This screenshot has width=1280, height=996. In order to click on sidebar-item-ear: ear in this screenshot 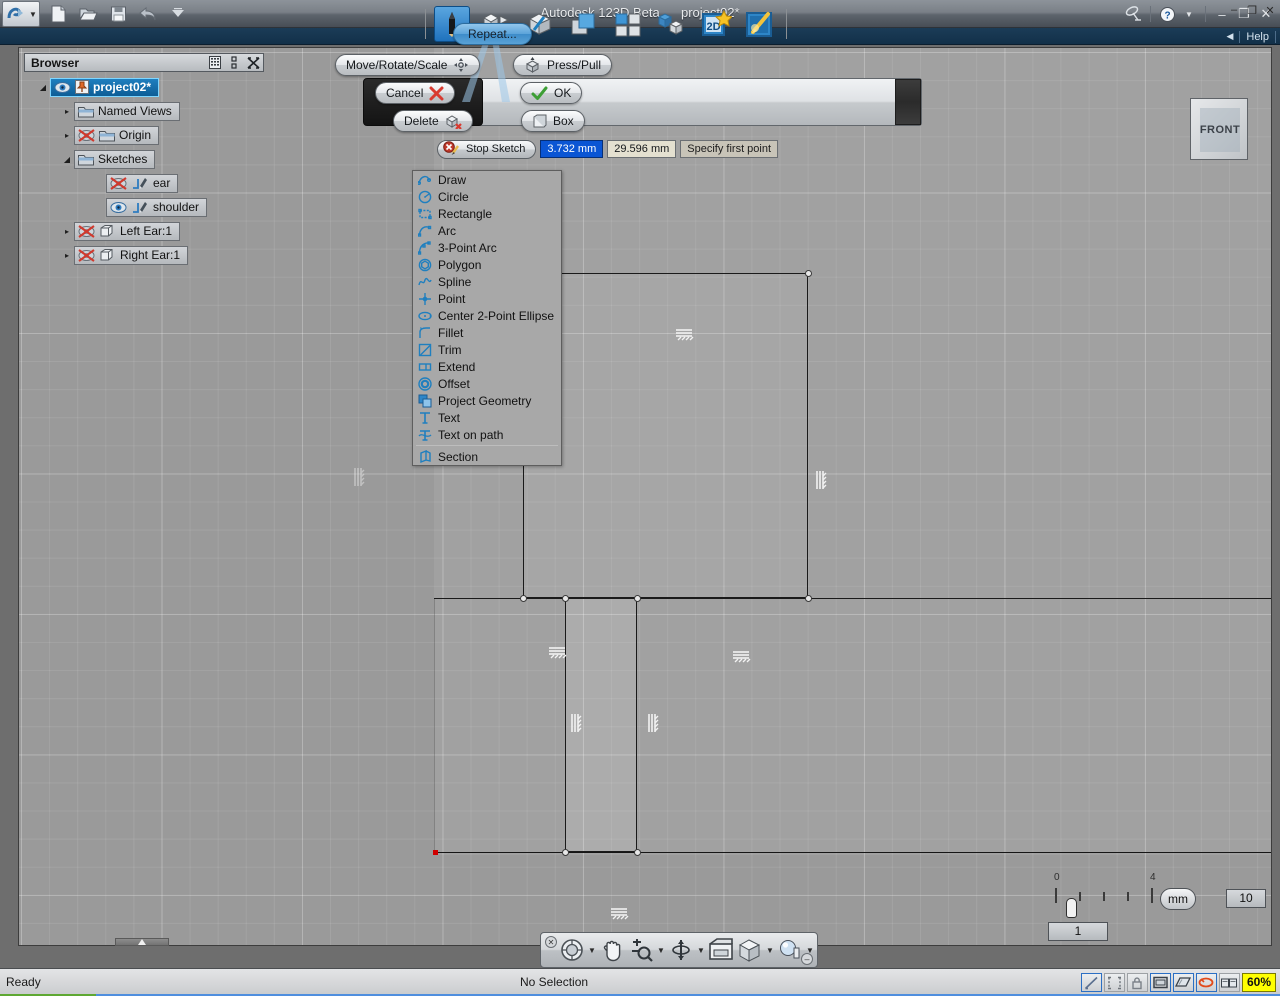, I will do `click(142, 183)`.